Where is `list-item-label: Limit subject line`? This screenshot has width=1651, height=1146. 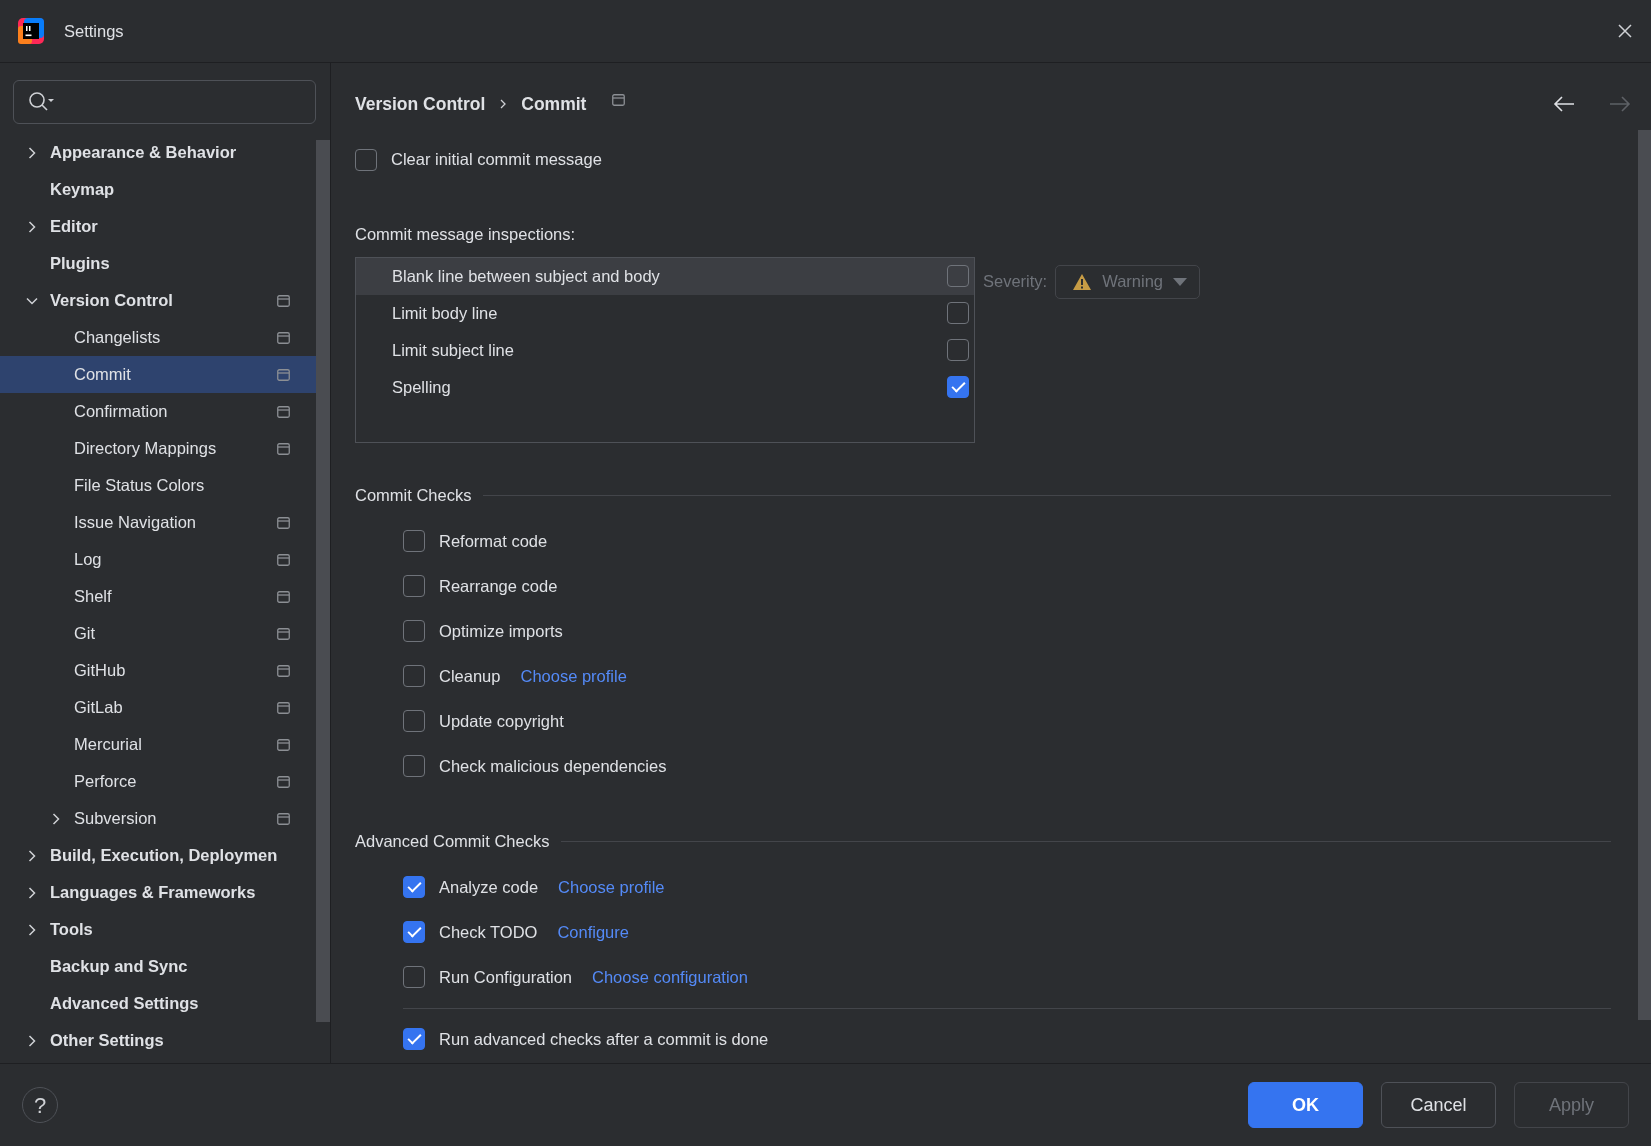
list-item-label: Limit subject line is located at coordinates (453, 350).